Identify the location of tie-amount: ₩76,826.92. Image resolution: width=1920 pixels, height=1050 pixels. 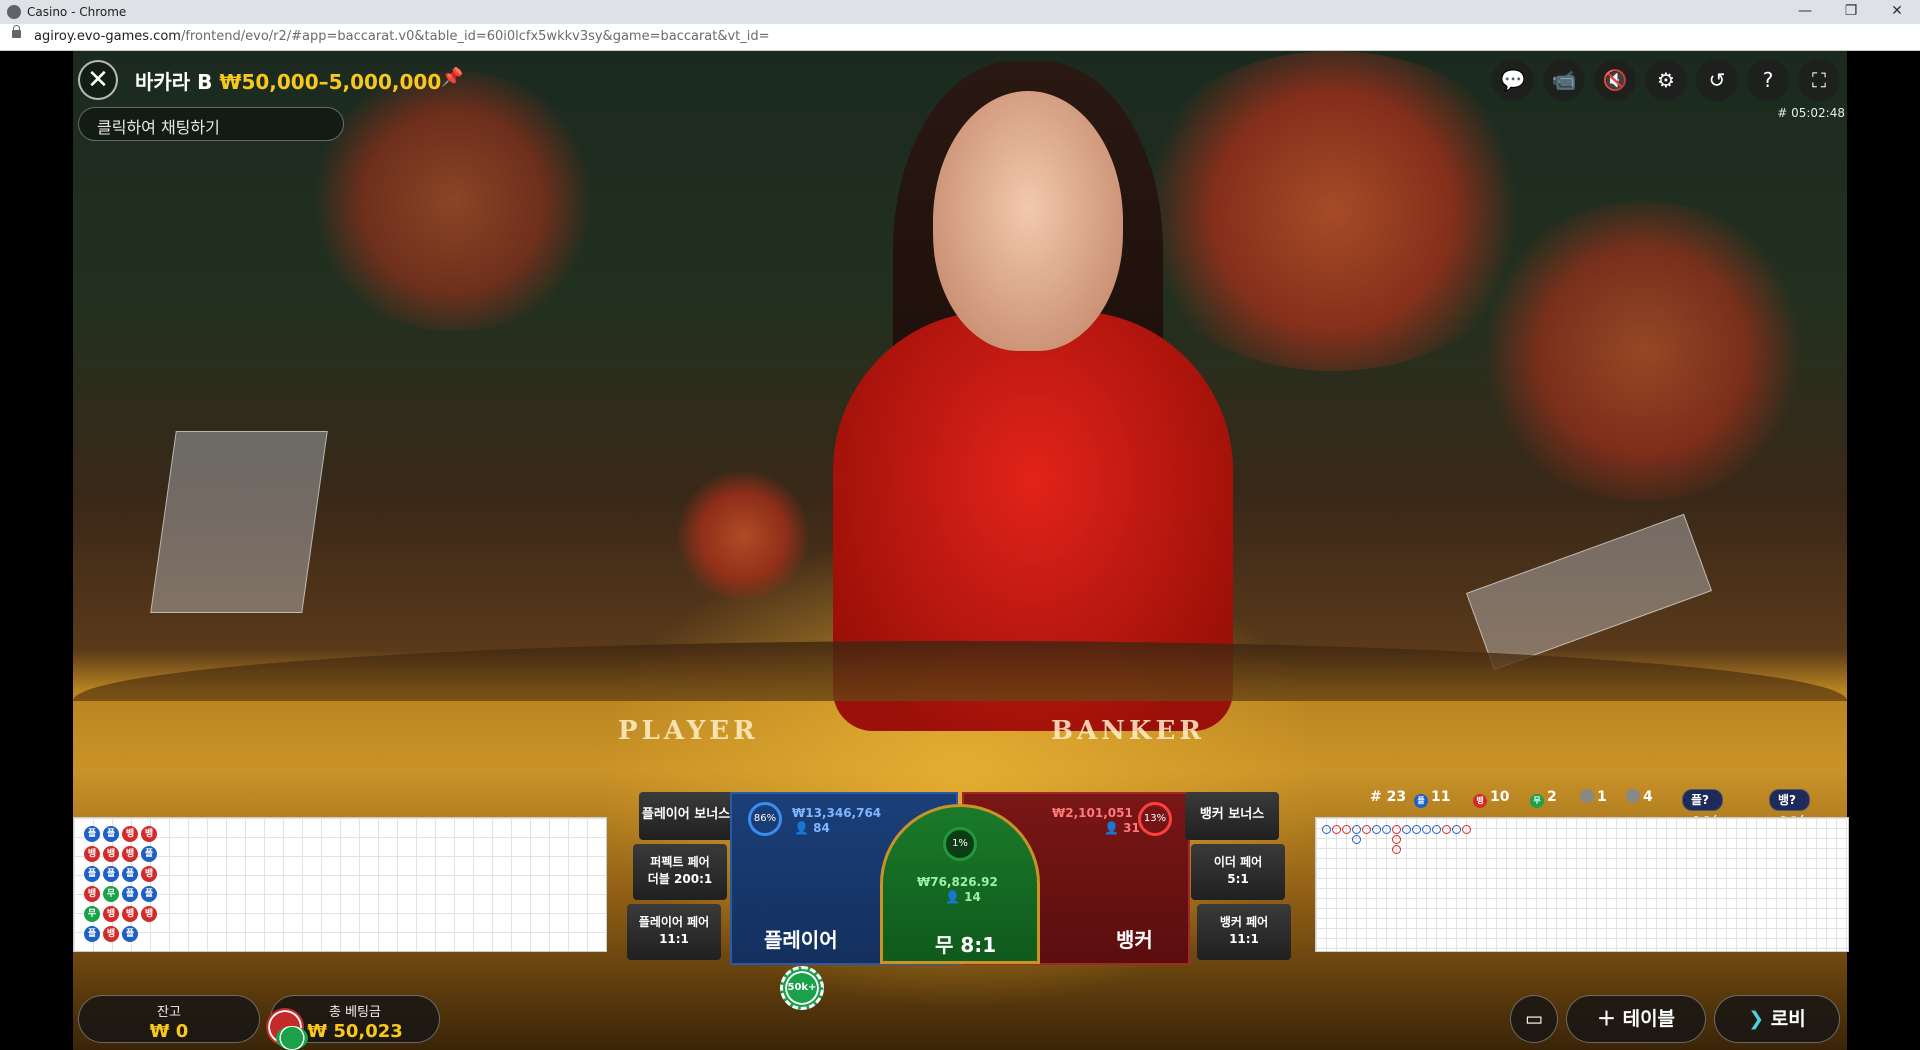
(957, 882).